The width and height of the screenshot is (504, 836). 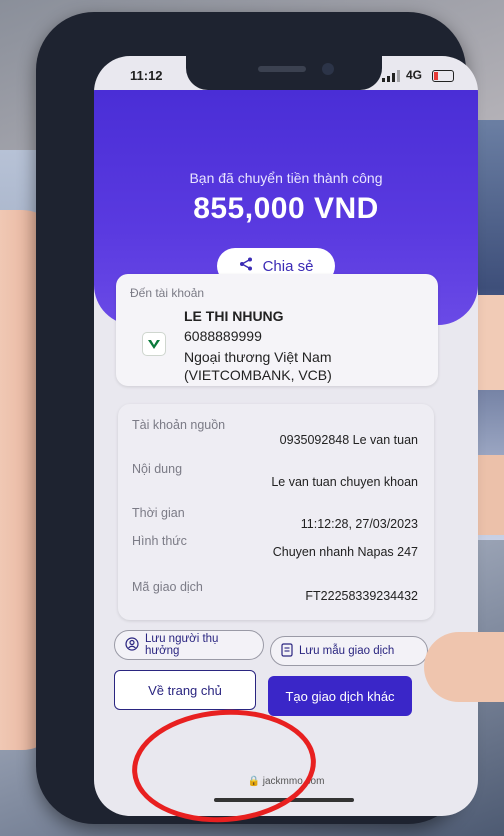 I want to click on vietcombank-logo-icon, so click(x=154, y=344).